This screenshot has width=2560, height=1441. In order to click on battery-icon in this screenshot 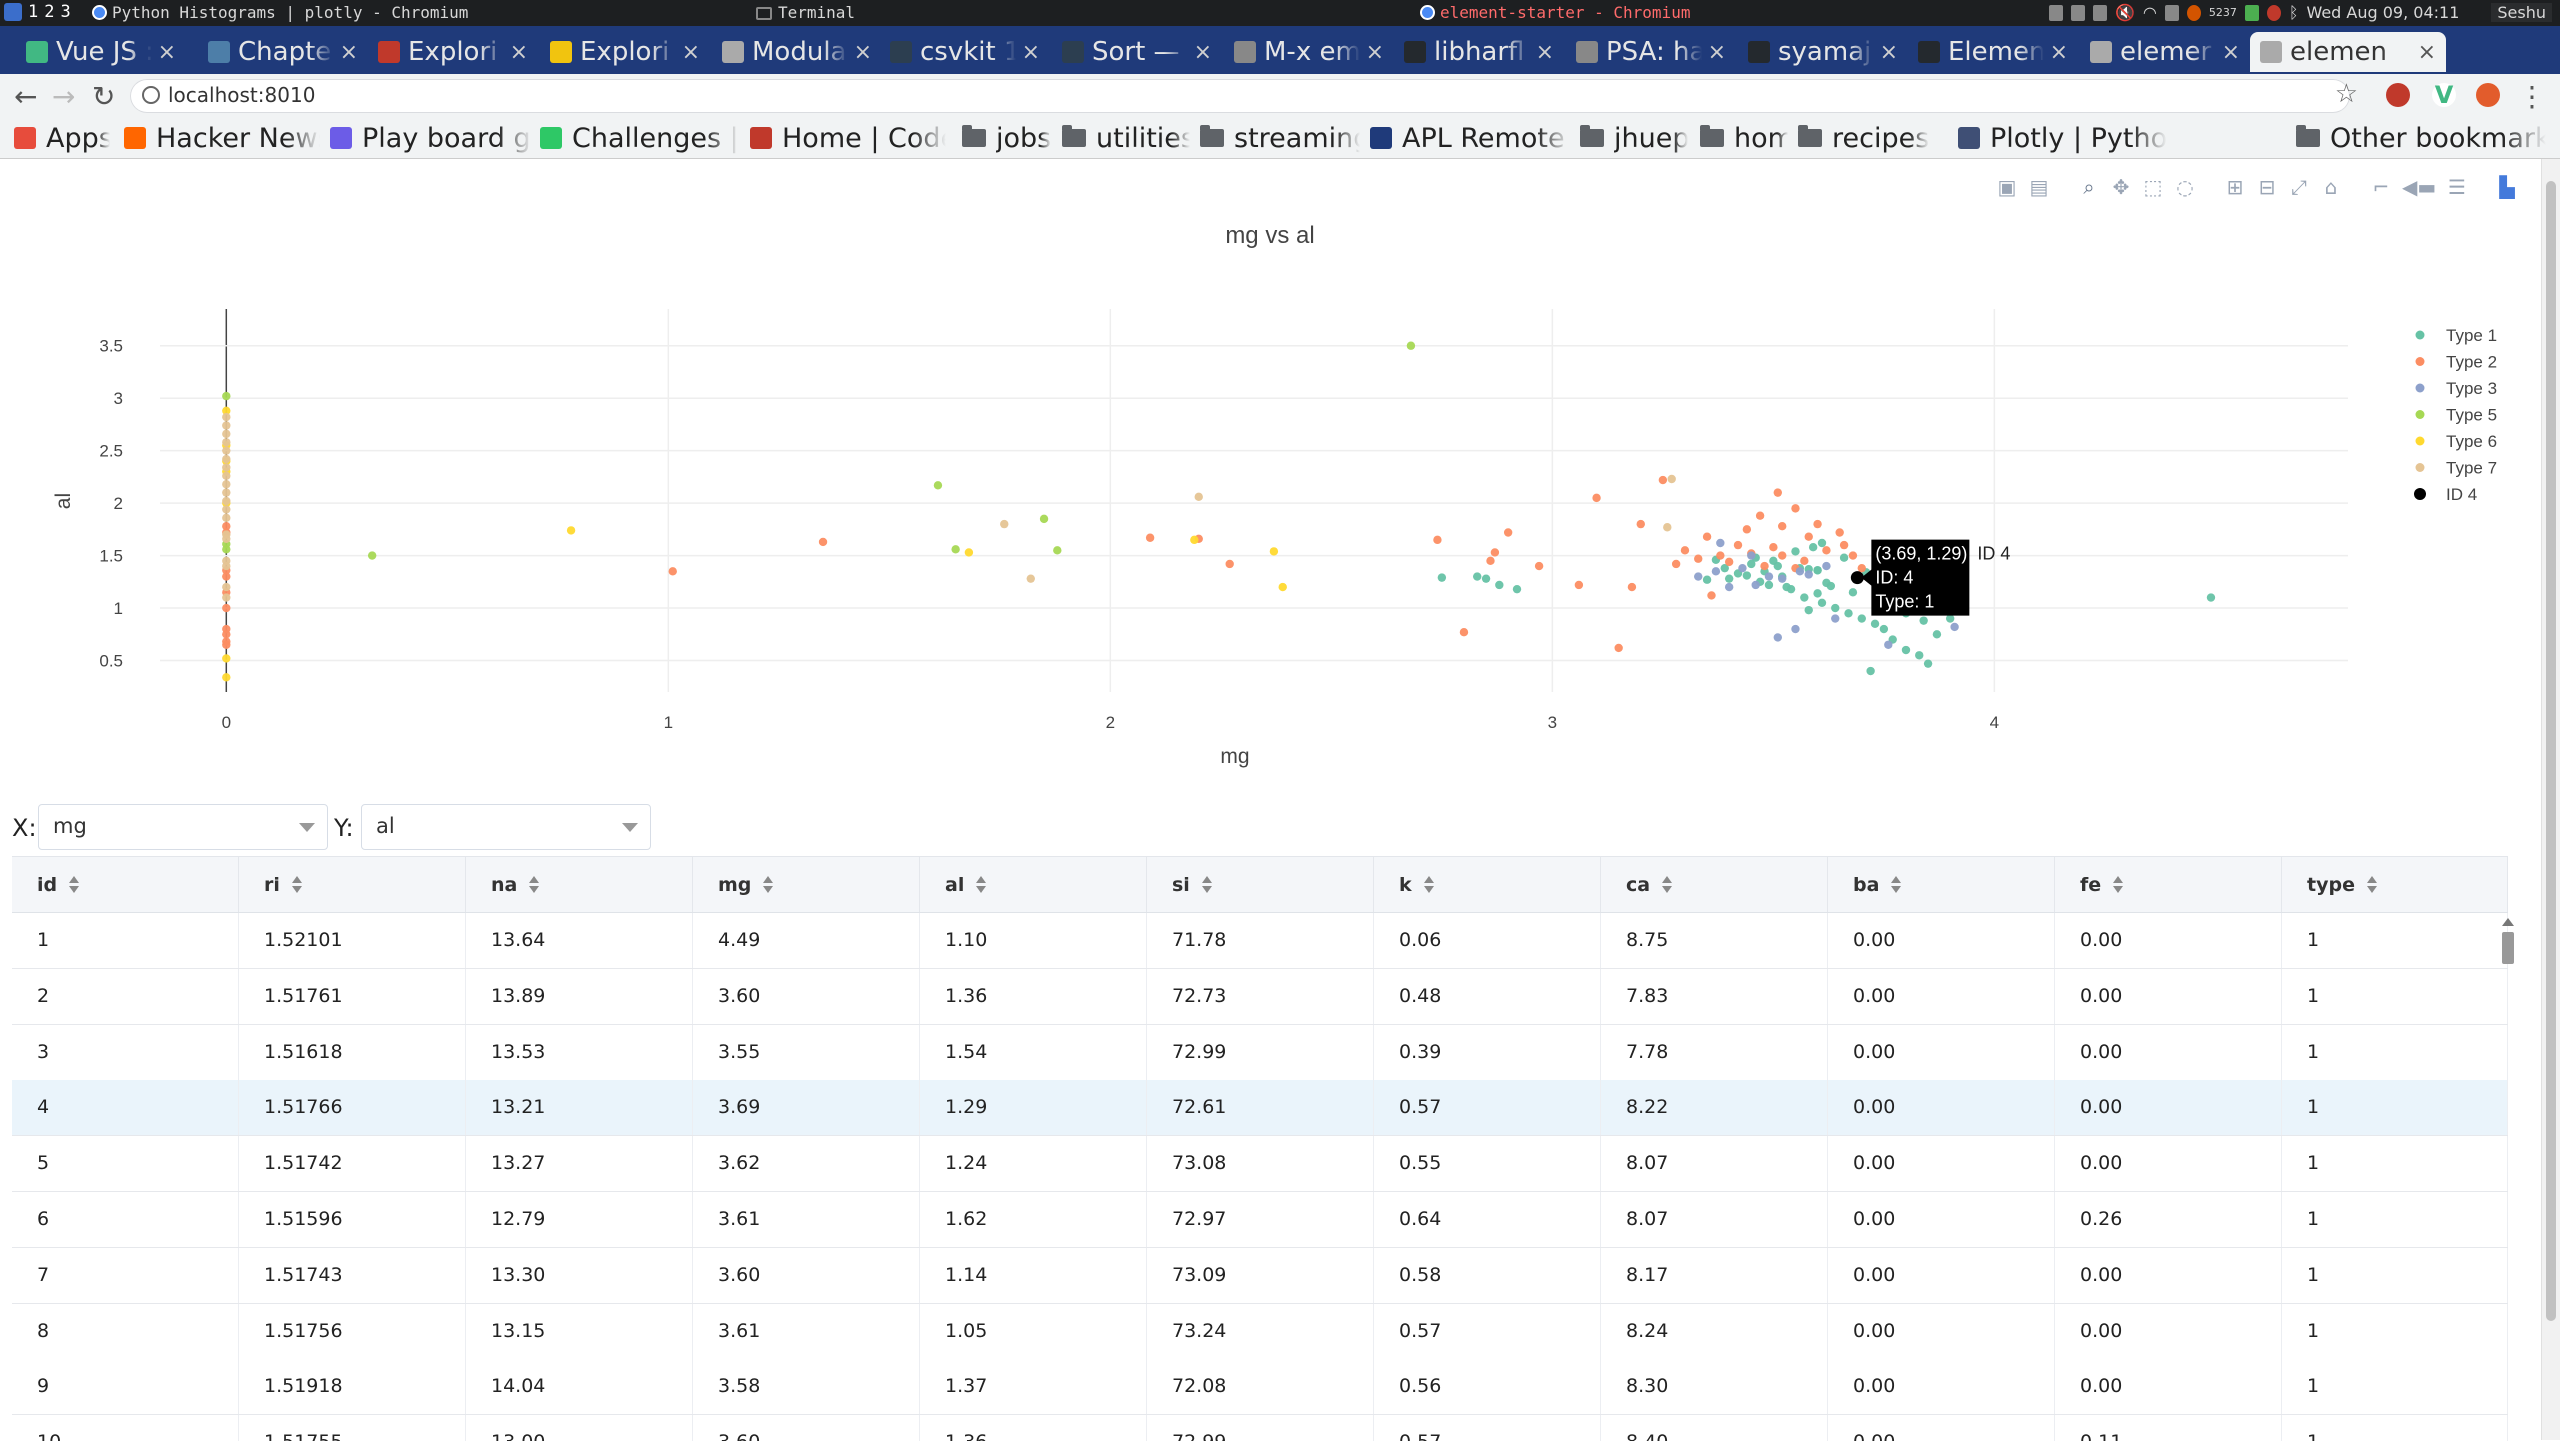, I will do `click(2171, 12)`.